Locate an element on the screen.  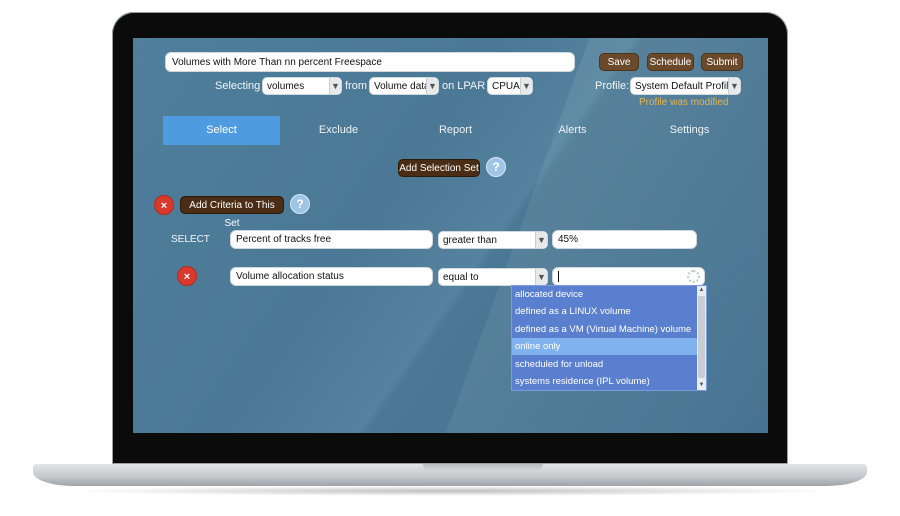
save-button: Save is located at coordinates (619, 62).